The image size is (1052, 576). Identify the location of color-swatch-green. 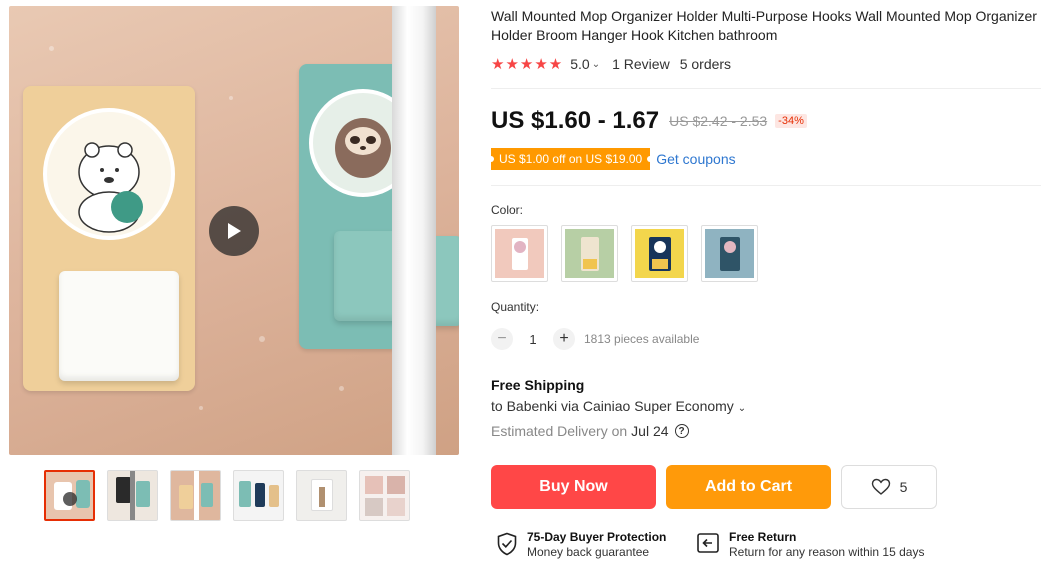
(589, 253).